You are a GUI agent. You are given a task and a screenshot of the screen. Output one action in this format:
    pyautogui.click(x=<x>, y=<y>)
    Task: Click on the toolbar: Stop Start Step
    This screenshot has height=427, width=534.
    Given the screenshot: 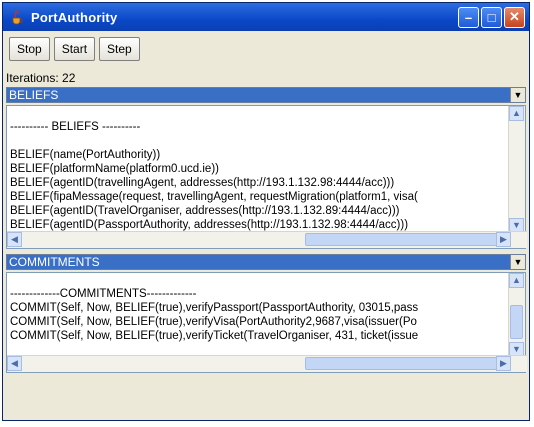 What is the action you would take?
    pyautogui.click(x=266, y=49)
    